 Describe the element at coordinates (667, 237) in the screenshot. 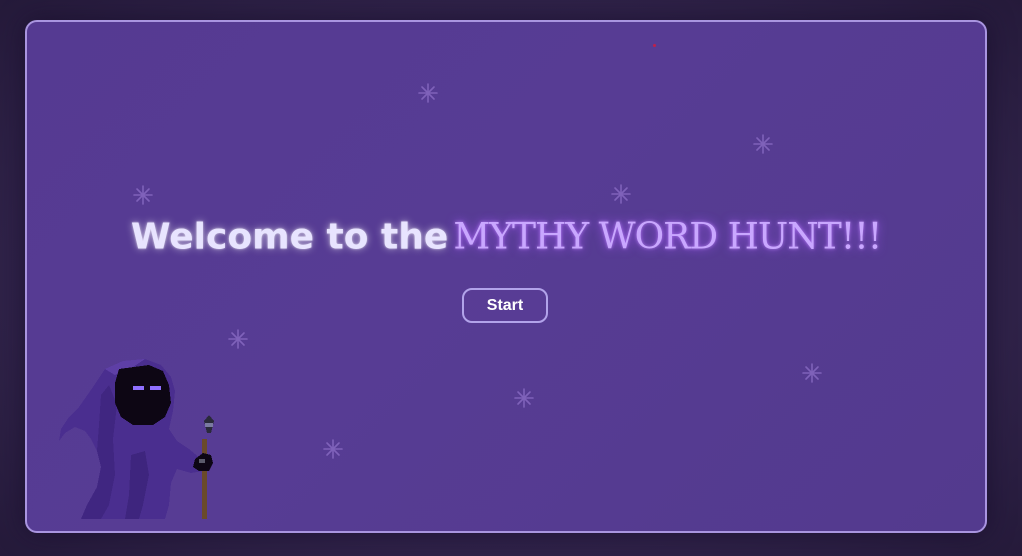

I see `game-name: MYTHY WORD HUNT!!!` at that location.